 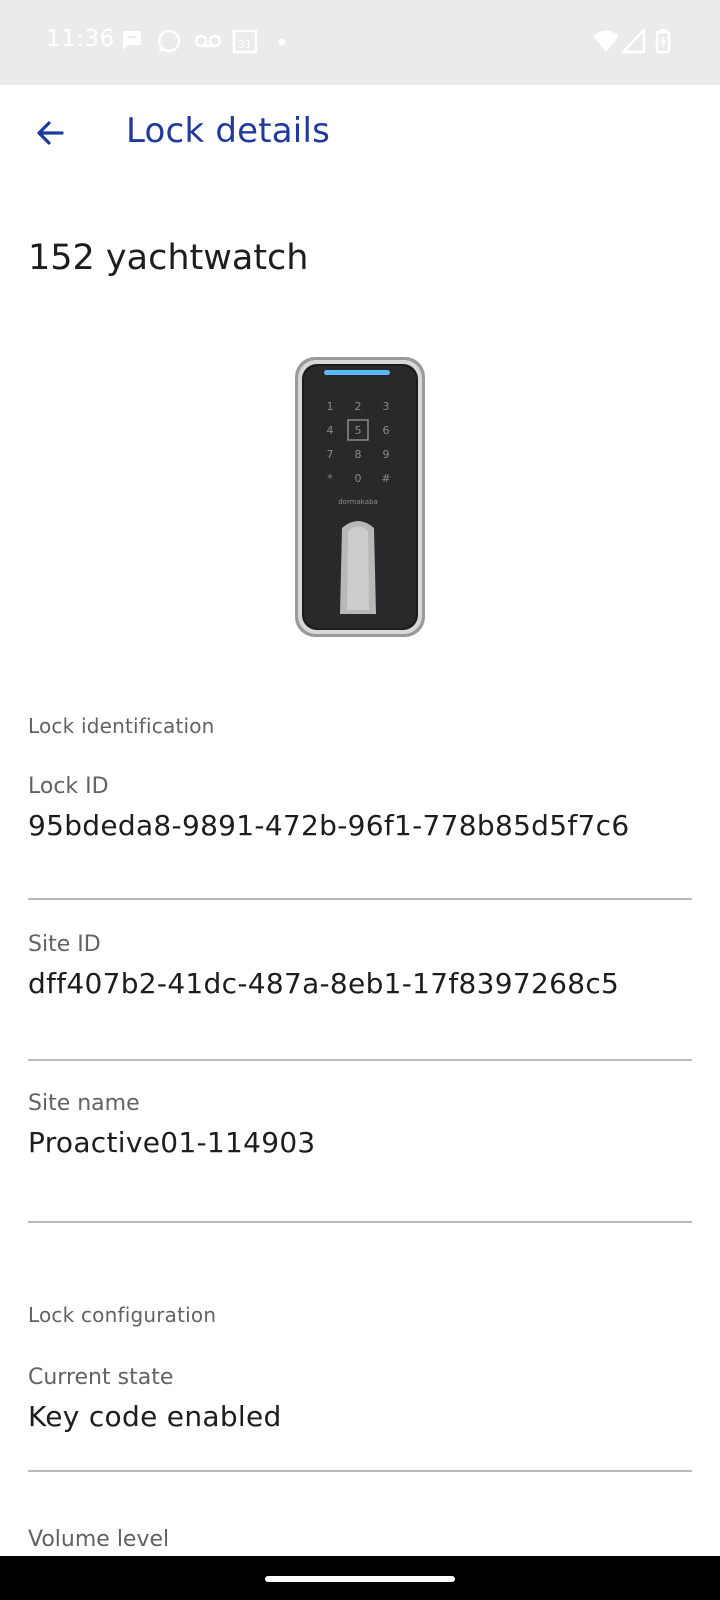 What do you see at coordinates (330, 430) in the screenshot?
I see `keypad-key: 4` at bounding box center [330, 430].